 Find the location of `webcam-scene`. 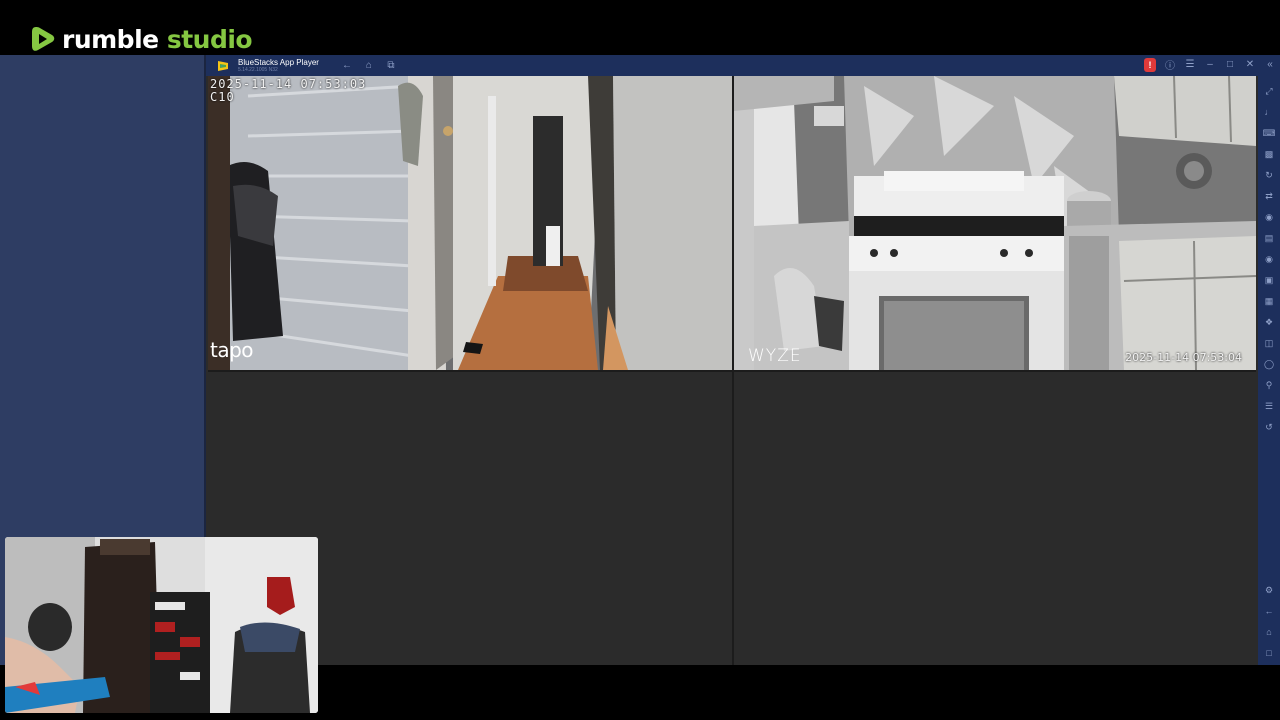

webcam-scene is located at coordinates (161, 625).